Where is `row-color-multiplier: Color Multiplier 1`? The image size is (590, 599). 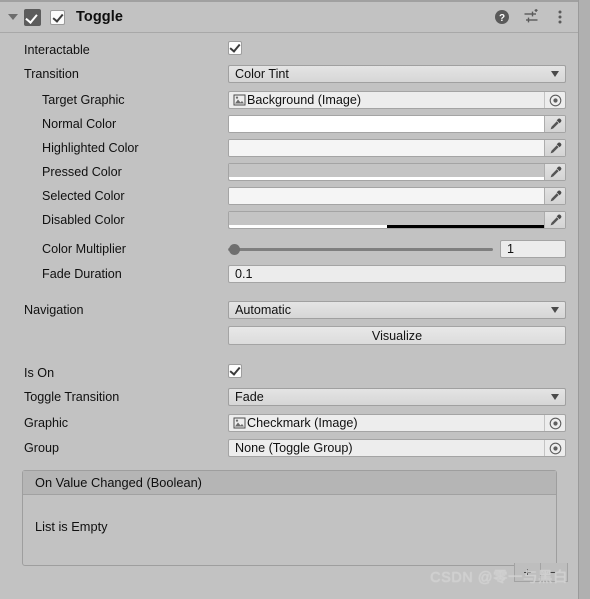
row-color-multiplier: Color Multiplier 1 is located at coordinates (289, 249).